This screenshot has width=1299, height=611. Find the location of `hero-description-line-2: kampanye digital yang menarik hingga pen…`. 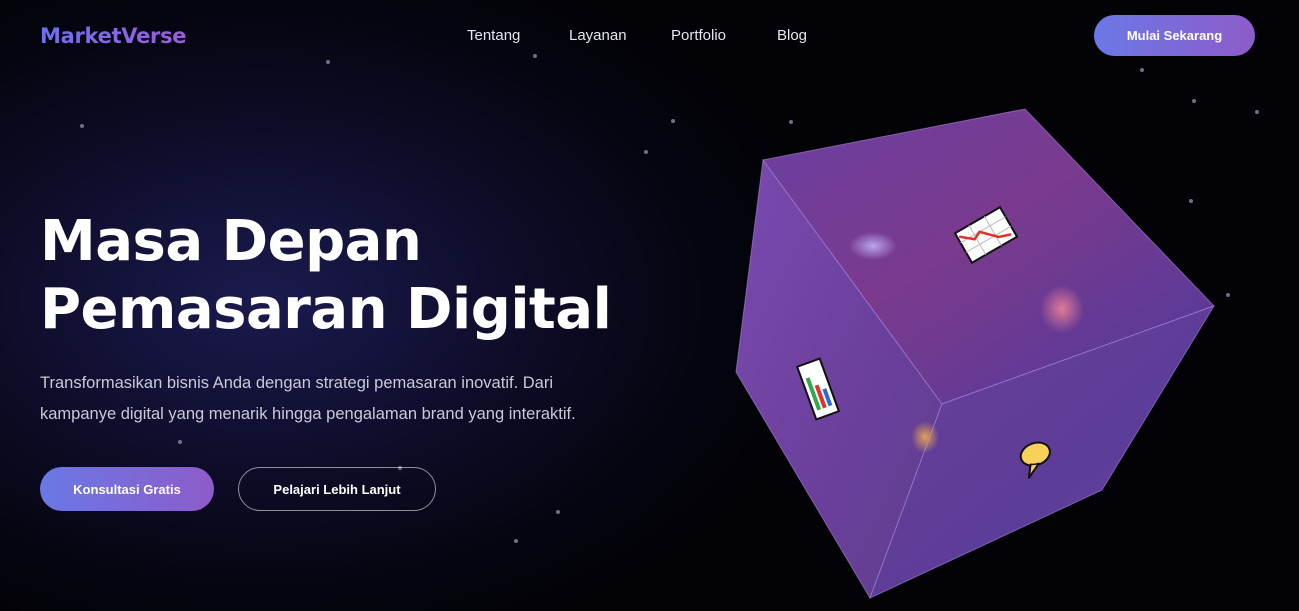

hero-description-line-2: kampanye digital yang menarik hingga pen… is located at coordinates (308, 414).